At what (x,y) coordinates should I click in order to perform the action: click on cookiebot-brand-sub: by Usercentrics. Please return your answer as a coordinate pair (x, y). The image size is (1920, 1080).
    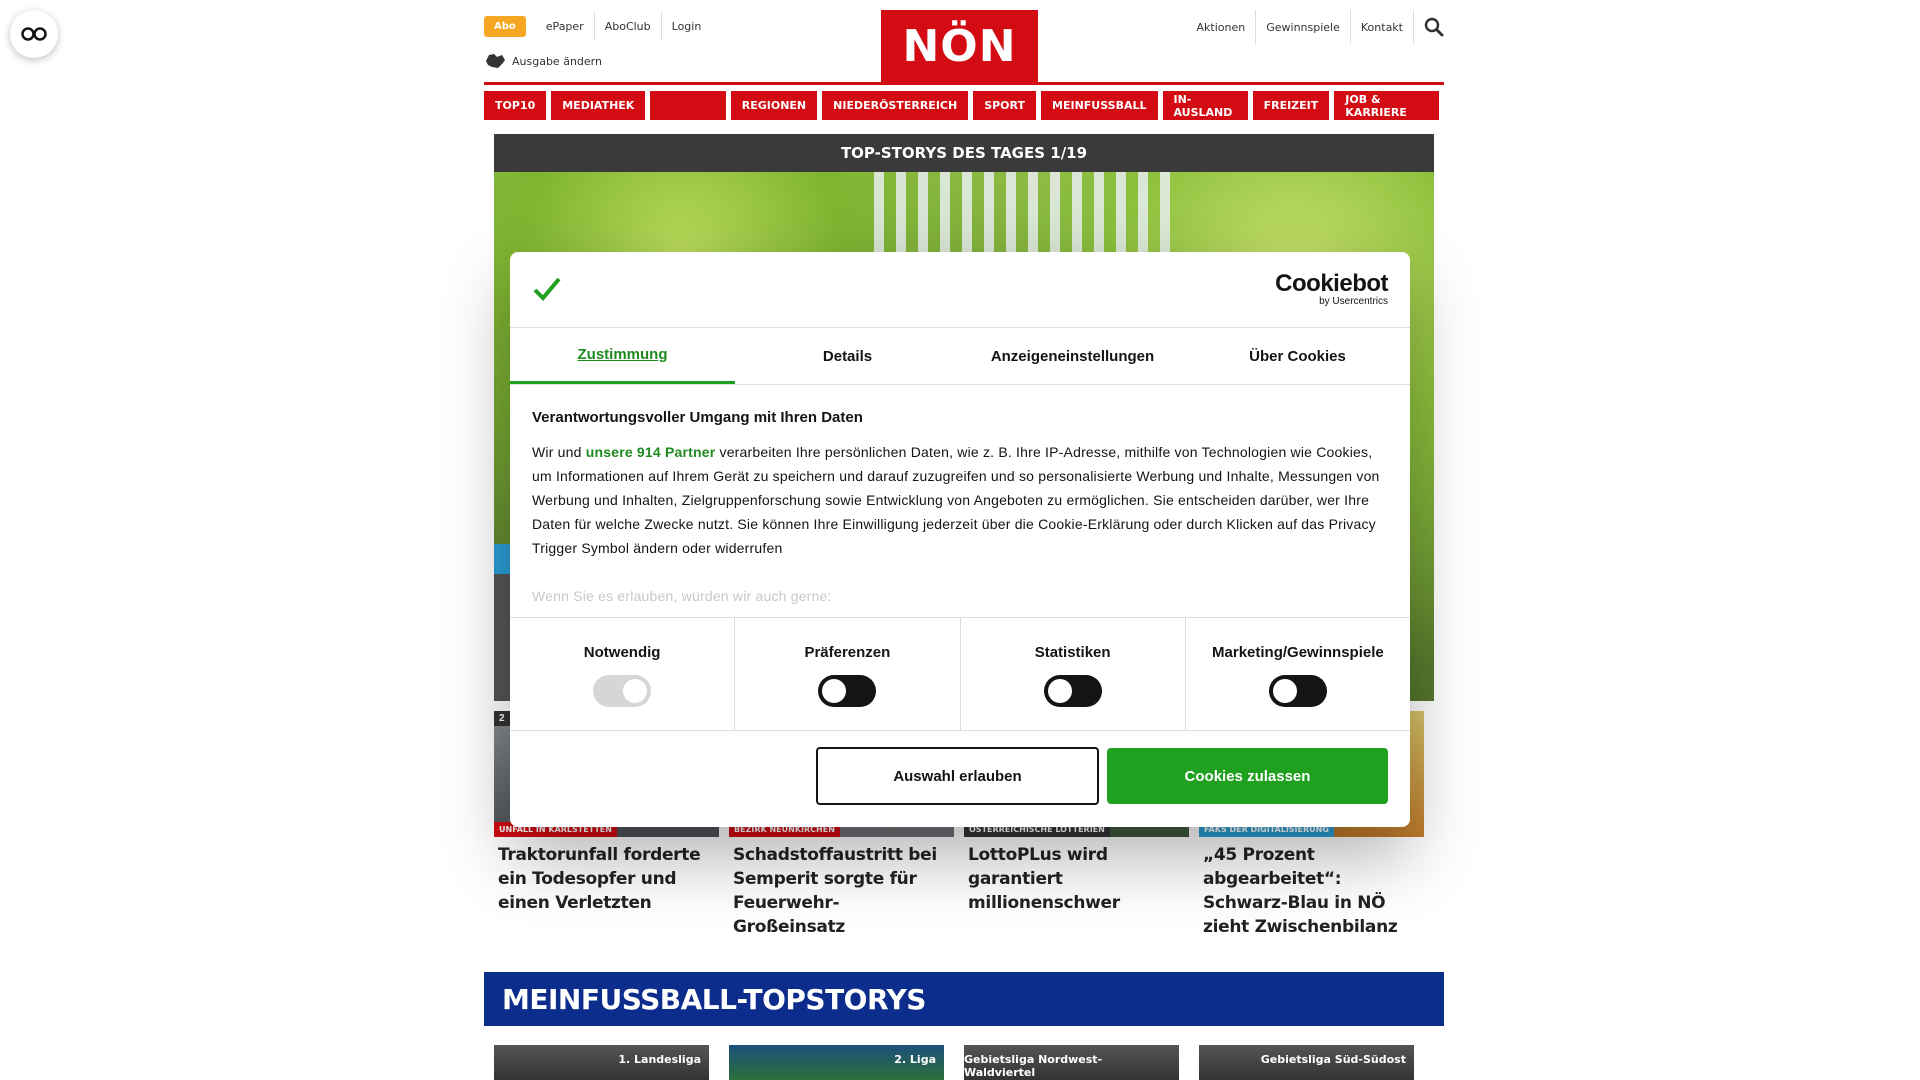
    Looking at the image, I should click on (1353, 301).